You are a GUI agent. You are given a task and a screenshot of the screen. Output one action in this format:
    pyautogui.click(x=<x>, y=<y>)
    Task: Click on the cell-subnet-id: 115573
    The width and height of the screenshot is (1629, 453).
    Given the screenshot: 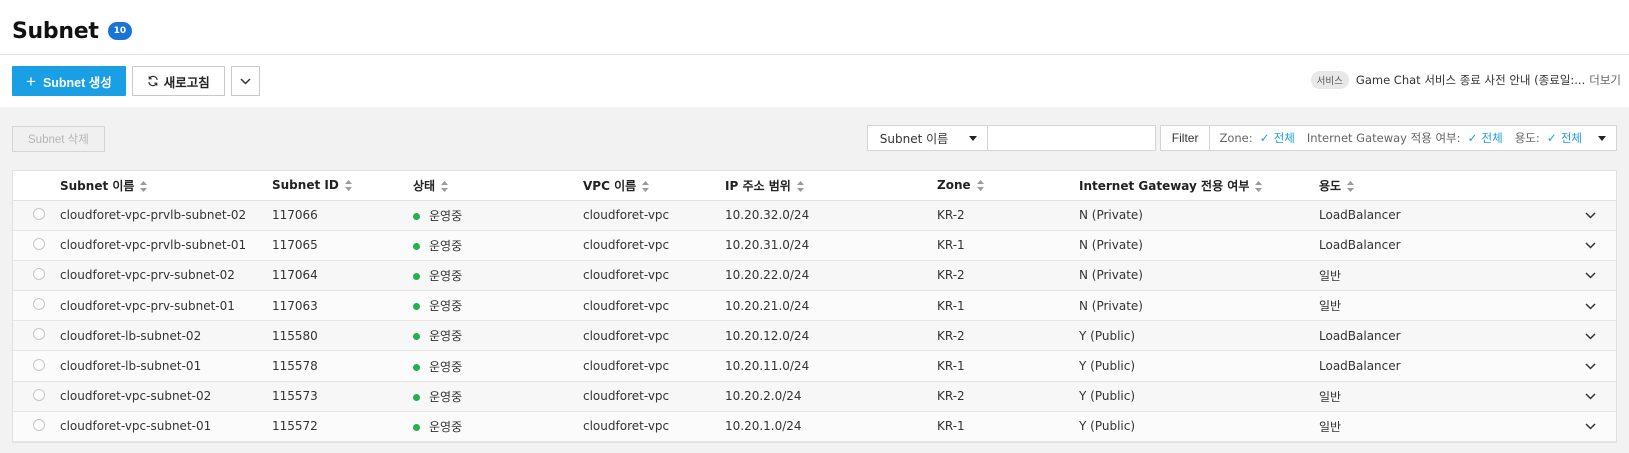 What is the action you would take?
    pyautogui.click(x=342, y=396)
    